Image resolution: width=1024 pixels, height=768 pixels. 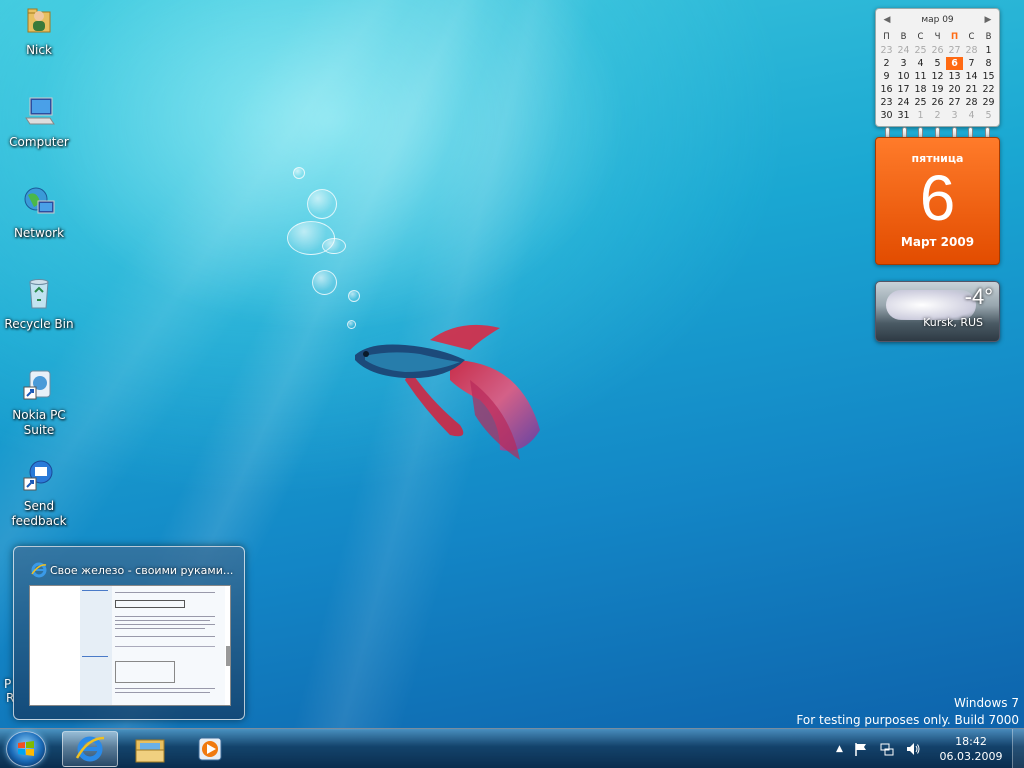 What do you see at coordinates (39, 493) in the screenshot?
I see `desktop-icon-send-feedback: Send feedback` at bounding box center [39, 493].